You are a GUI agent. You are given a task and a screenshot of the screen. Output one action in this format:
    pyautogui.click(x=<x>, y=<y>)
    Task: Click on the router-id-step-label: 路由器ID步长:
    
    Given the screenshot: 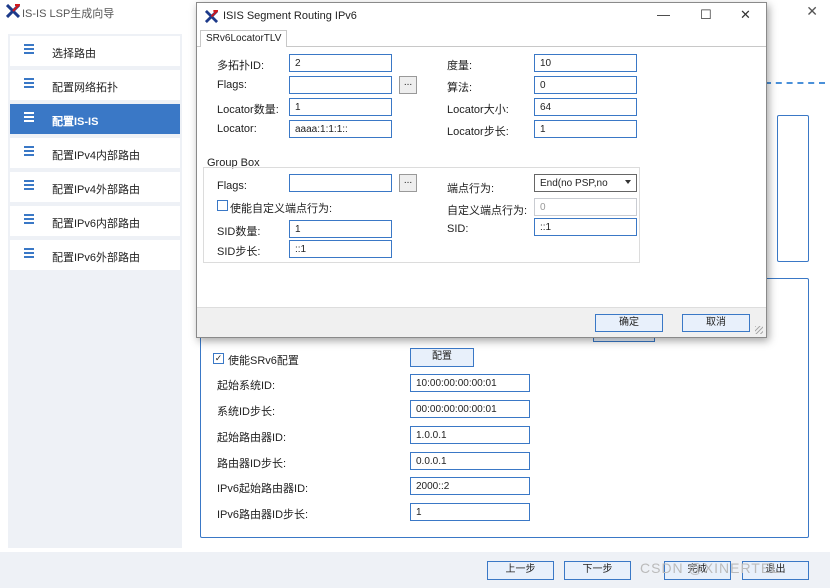 What is the action you would take?
    pyautogui.click(x=252, y=464)
    